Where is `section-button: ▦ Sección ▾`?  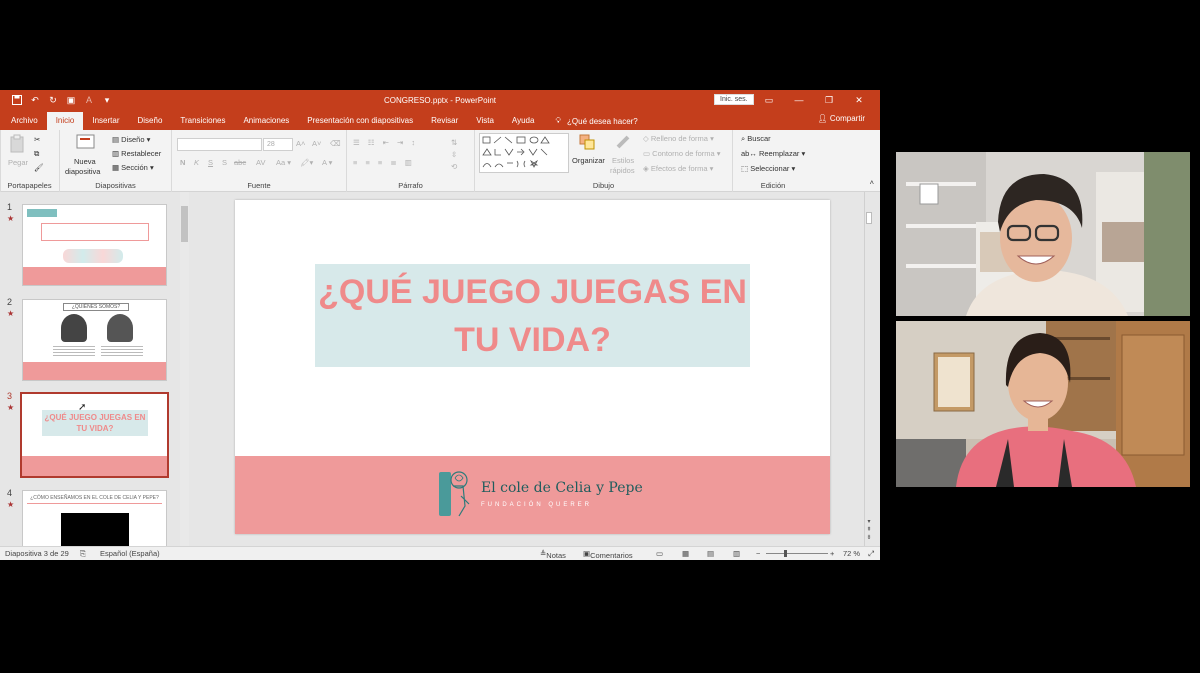
section-button: ▦ Sección ▾ is located at coordinates (133, 167).